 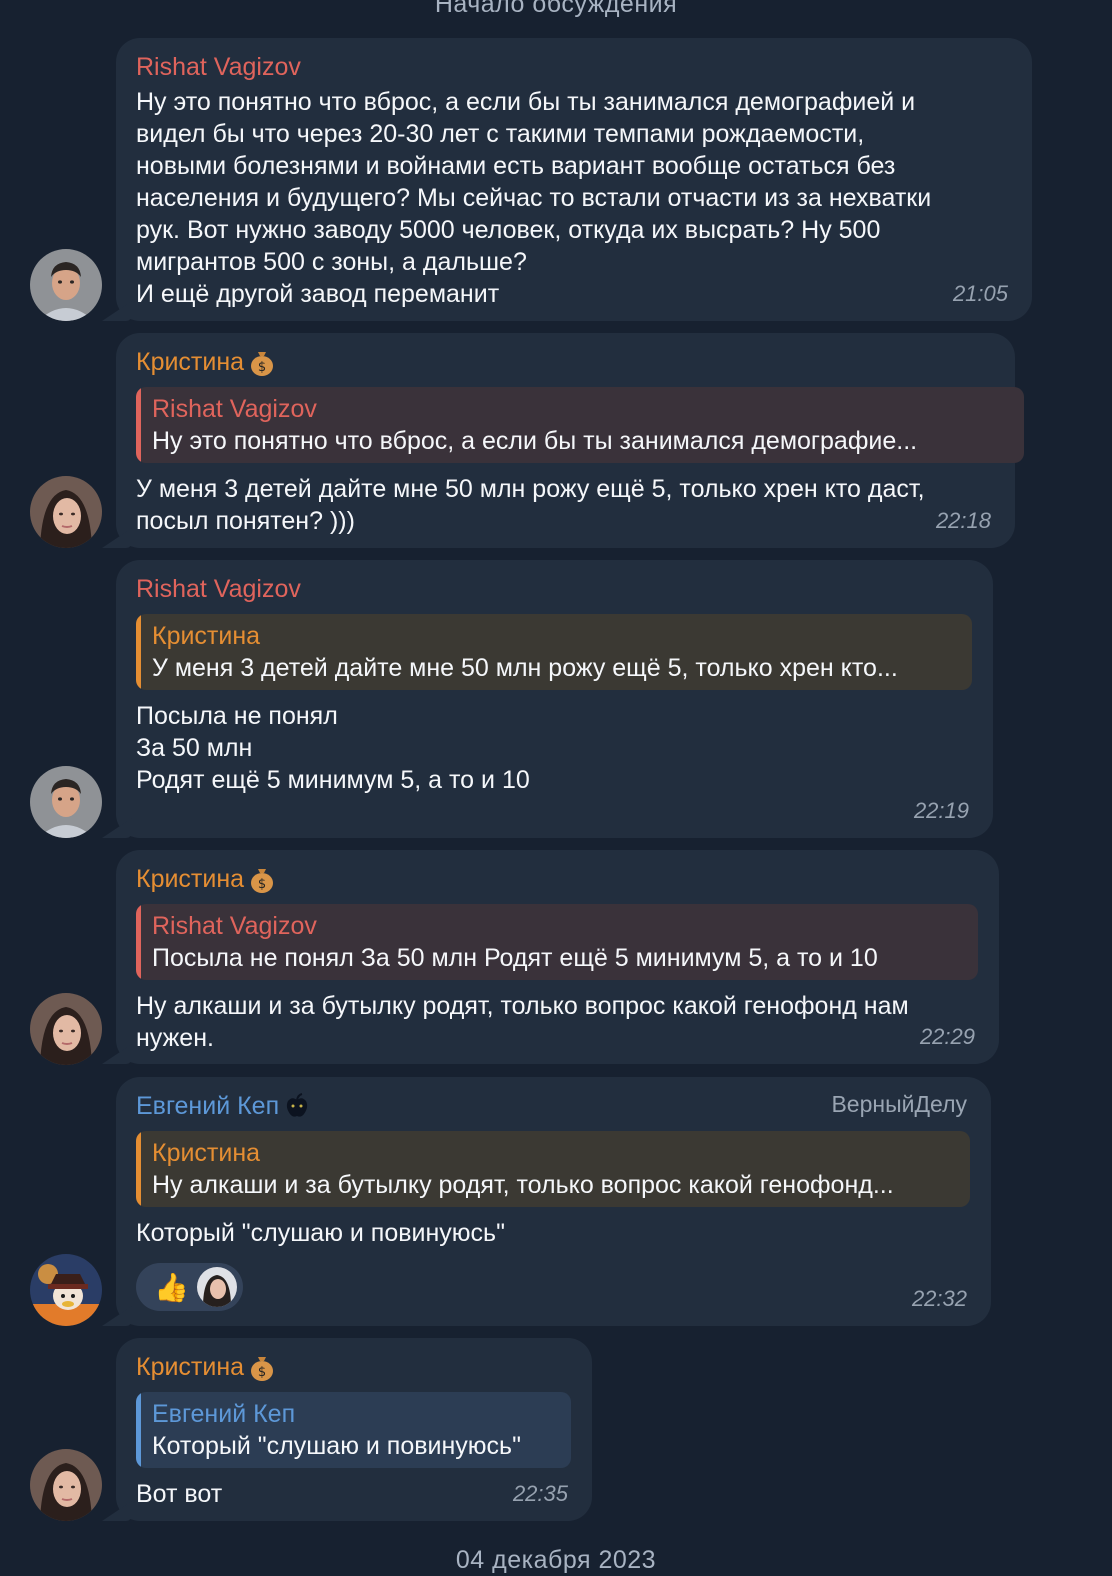 What do you see at coordinates (179, 1494) in the screenshot?
I see `message-text: Вот вот` at bounding box center [179, 1494].